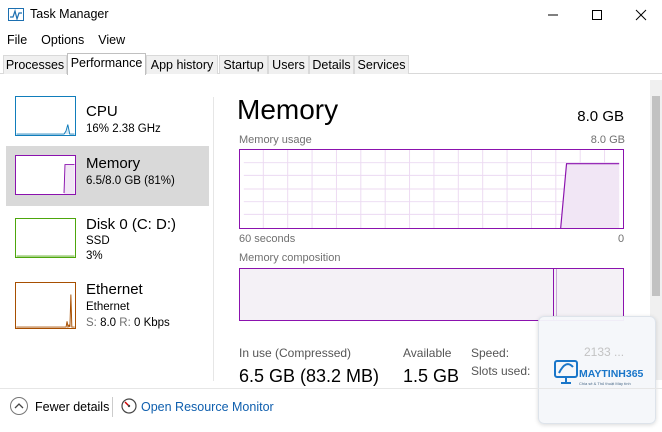 The height and width of the screenshot is (432, 662). What do you see at coordinates (605, 383) in the screenshot?
I see `watermark-tagline: Chia sẻ & Thủ thuật Máy tính` at bounding box center [605, 383].